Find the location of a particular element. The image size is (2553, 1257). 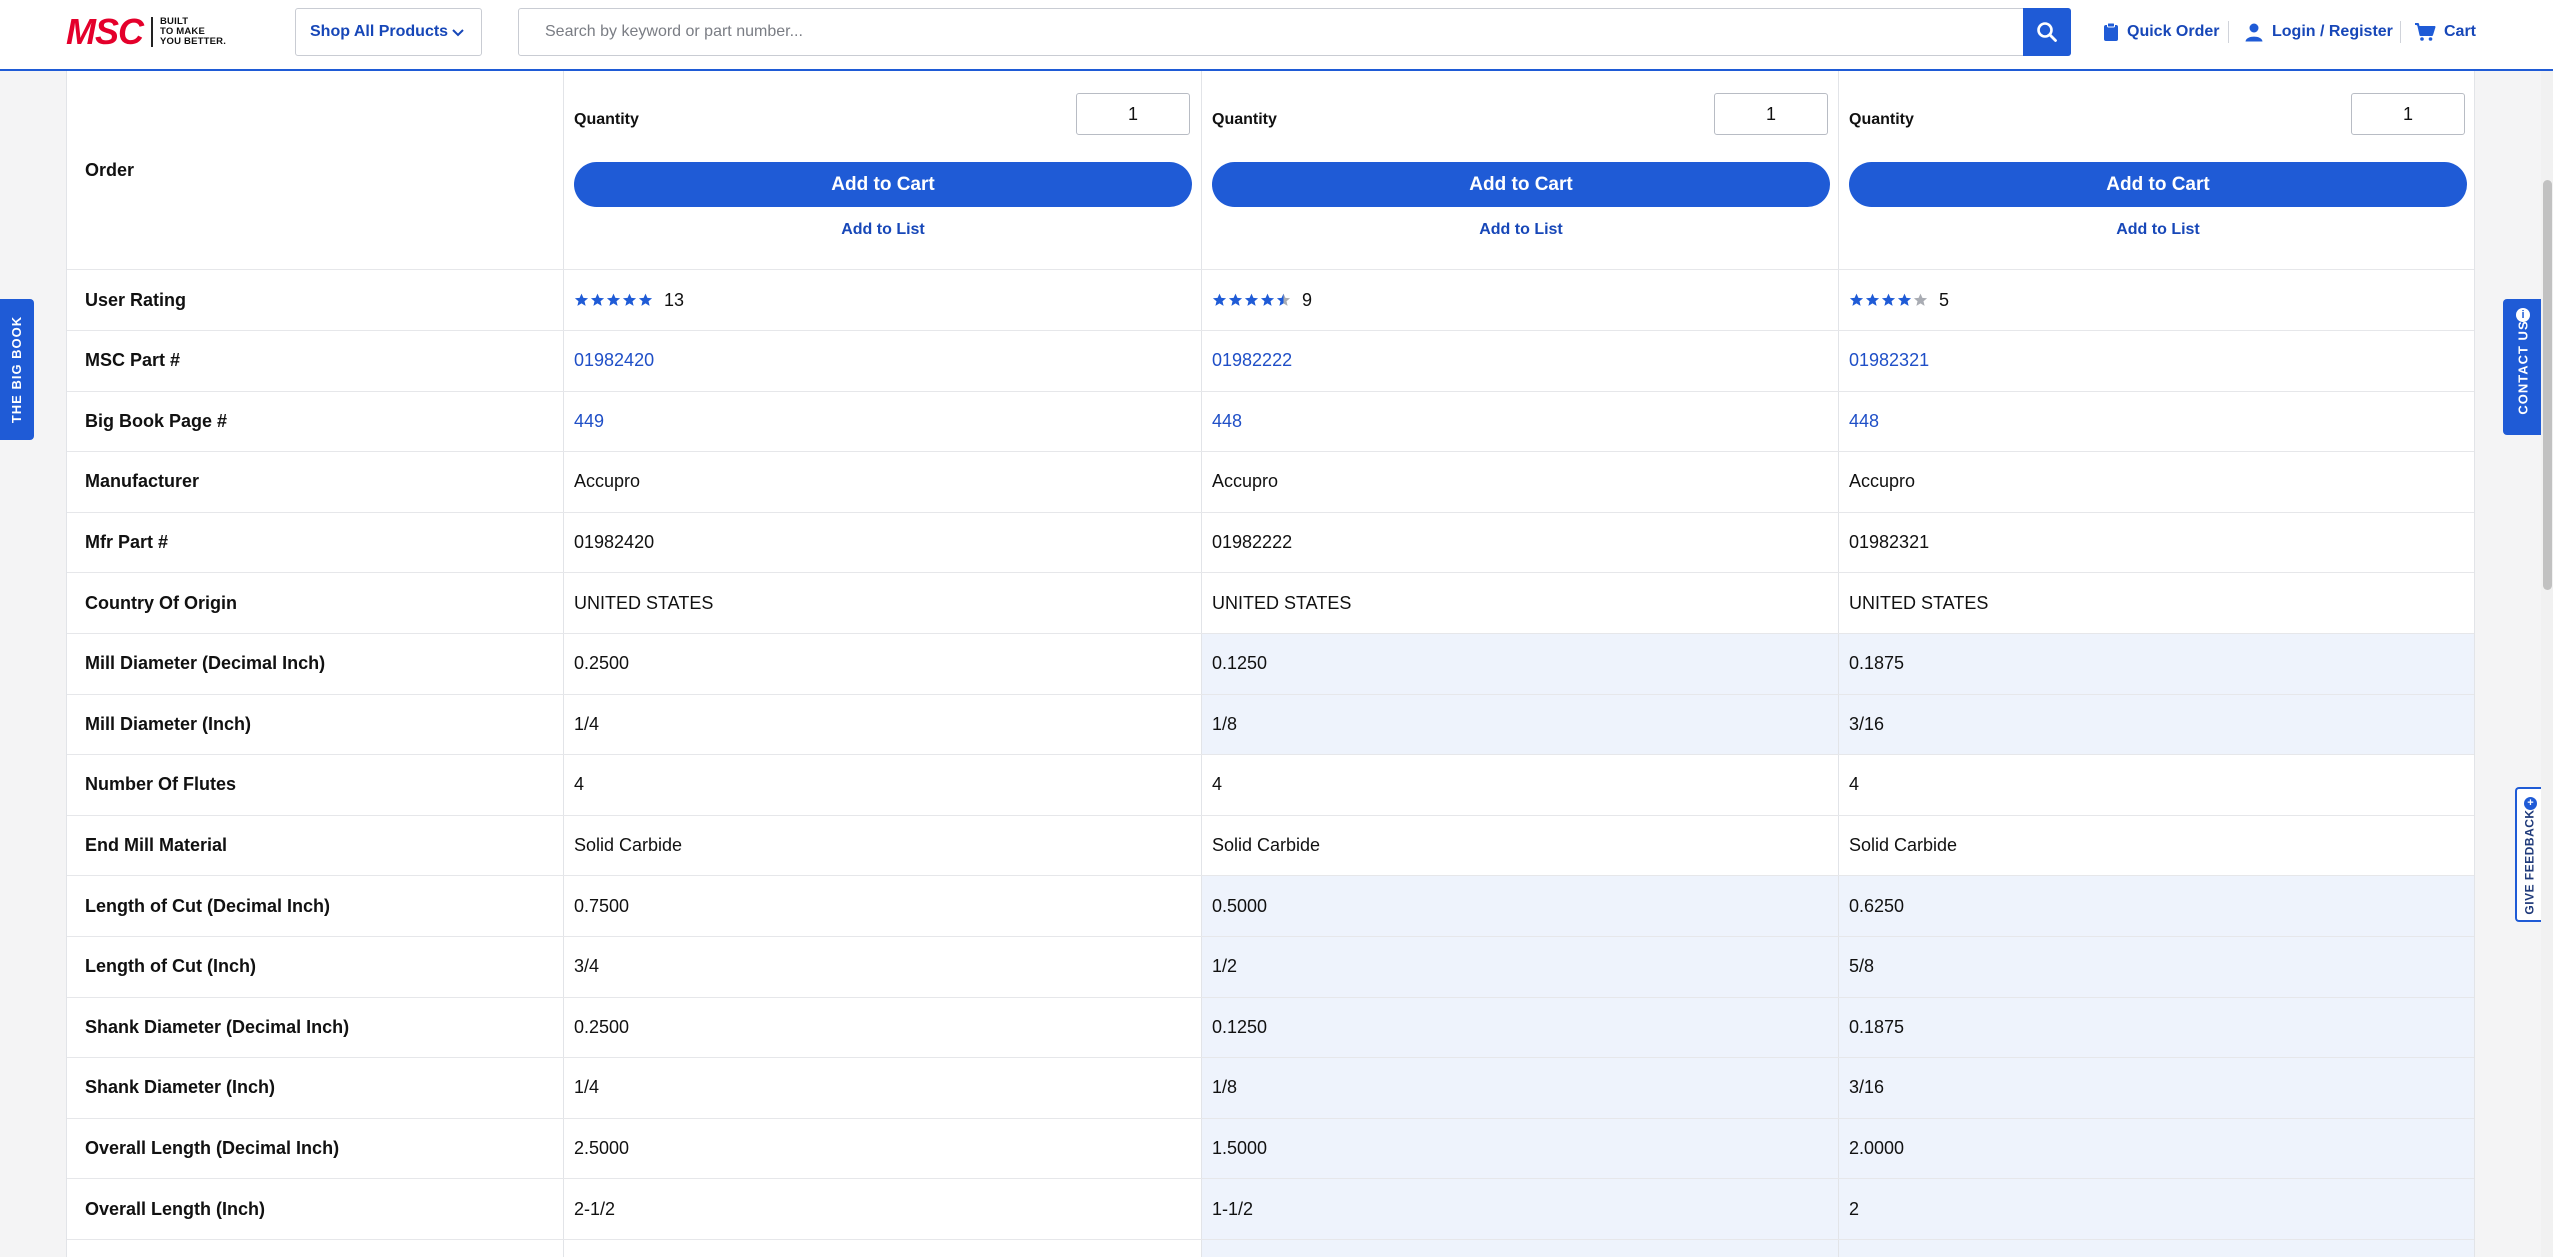

clipboard-icon is located at coordinates (2111, 31).